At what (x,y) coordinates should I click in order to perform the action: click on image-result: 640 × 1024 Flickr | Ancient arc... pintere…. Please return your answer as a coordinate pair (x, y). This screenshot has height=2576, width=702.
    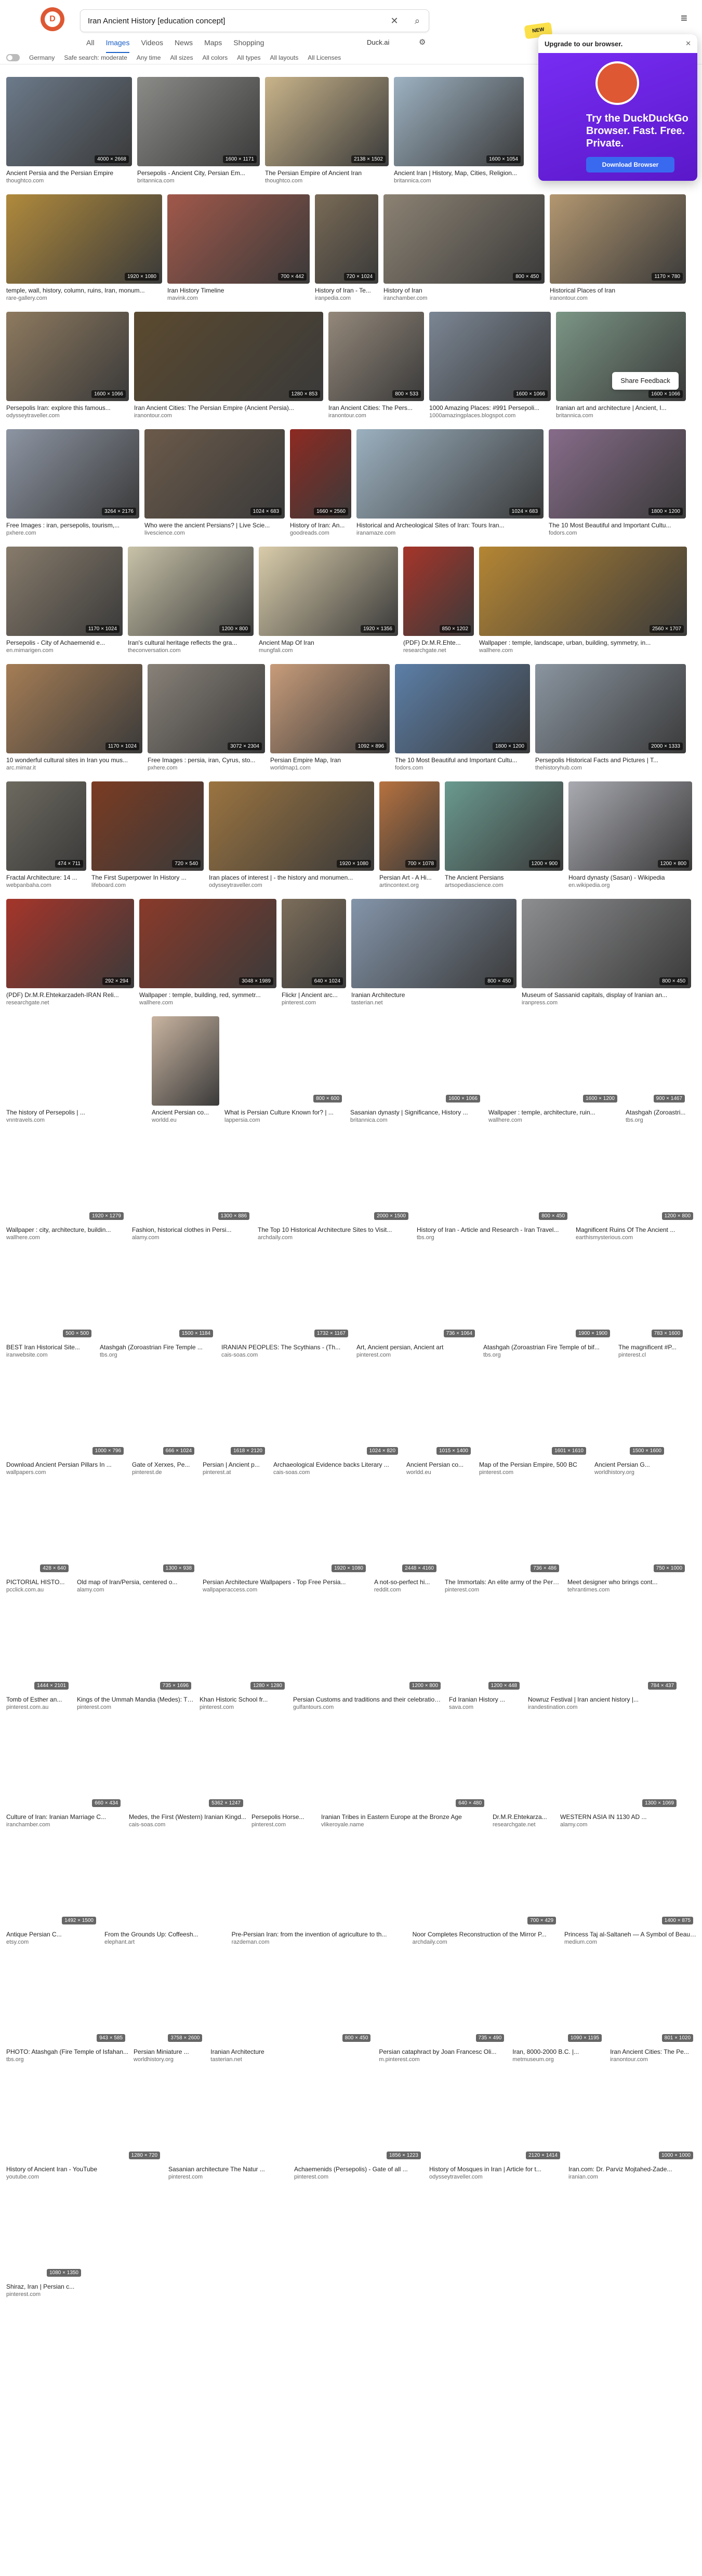
    Looking at the image, I should click on (314, 954).